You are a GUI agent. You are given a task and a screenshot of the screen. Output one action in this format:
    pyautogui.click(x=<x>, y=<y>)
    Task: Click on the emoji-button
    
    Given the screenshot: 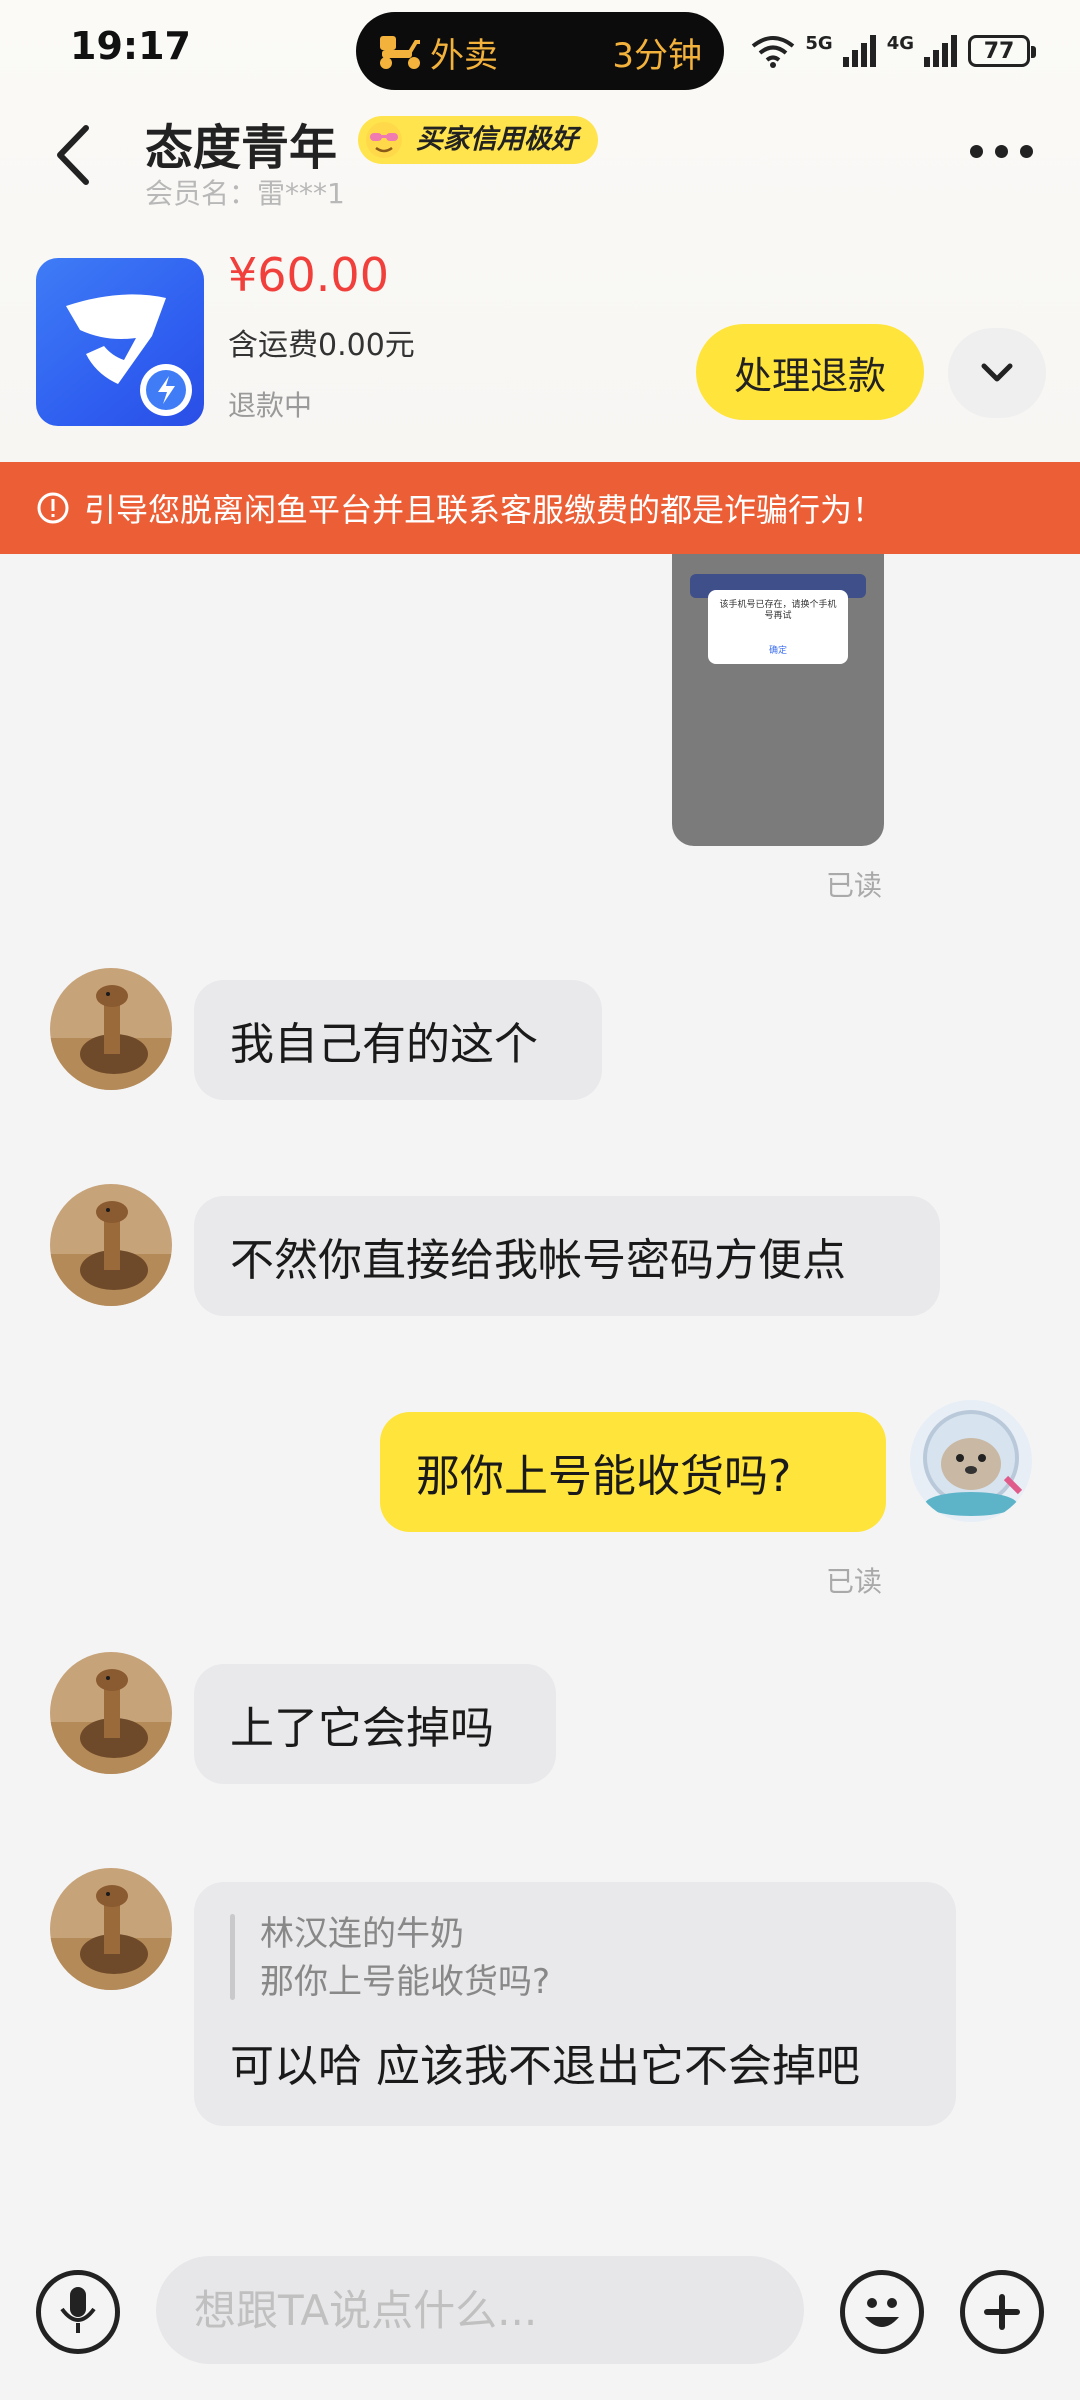 What is the action you would take?
    pyautogui.click(x=882, y=2312)
    